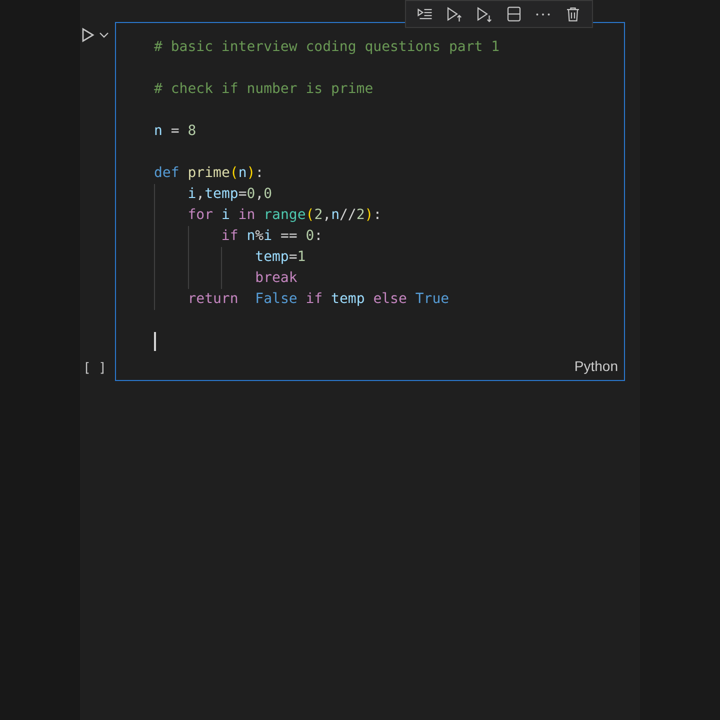 This screenshot has height=720, width=720. I want to click on code-line: return False if temp else True, so click(318, 299).